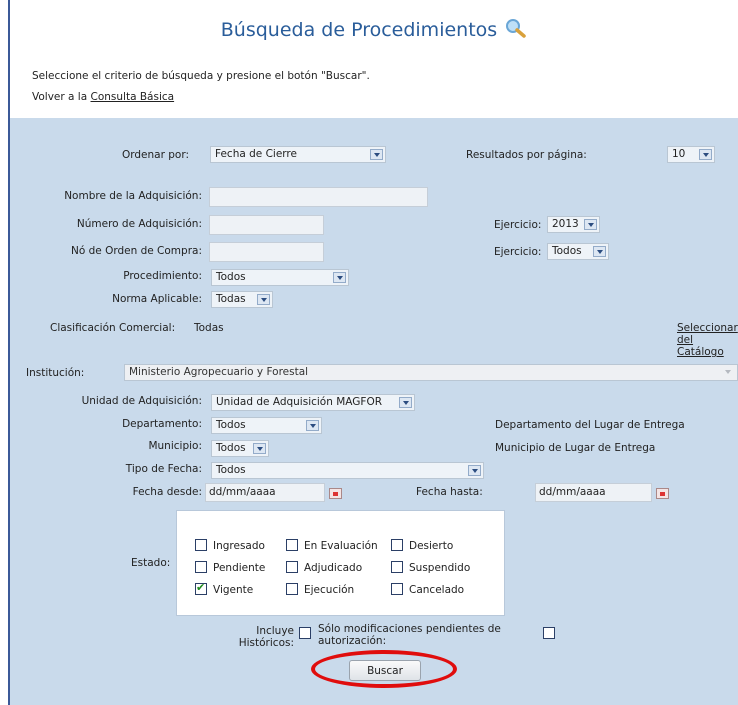  What do you see at coordinates (707, 340) in the screenshot?
I see `select-from-catalog-link: Seleccionar del Catálogo` at bounding box center [707, 340].